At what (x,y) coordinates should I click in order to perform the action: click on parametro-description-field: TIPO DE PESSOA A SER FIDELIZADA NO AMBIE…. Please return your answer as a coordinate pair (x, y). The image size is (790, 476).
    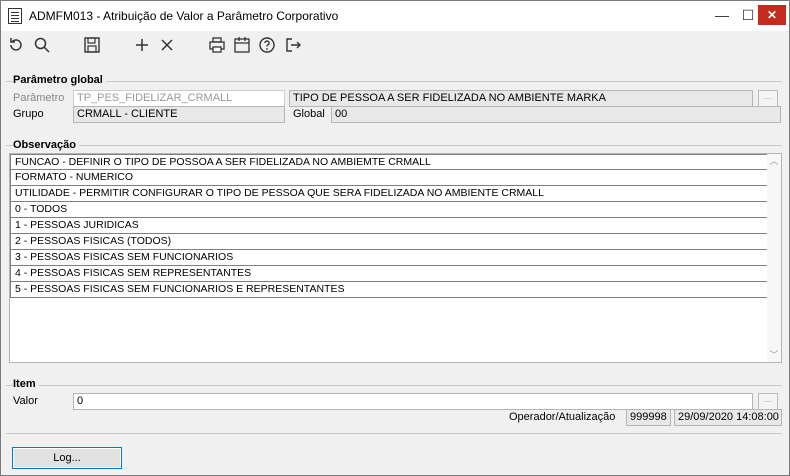
    Looking at the image, I should click on (521, 98).